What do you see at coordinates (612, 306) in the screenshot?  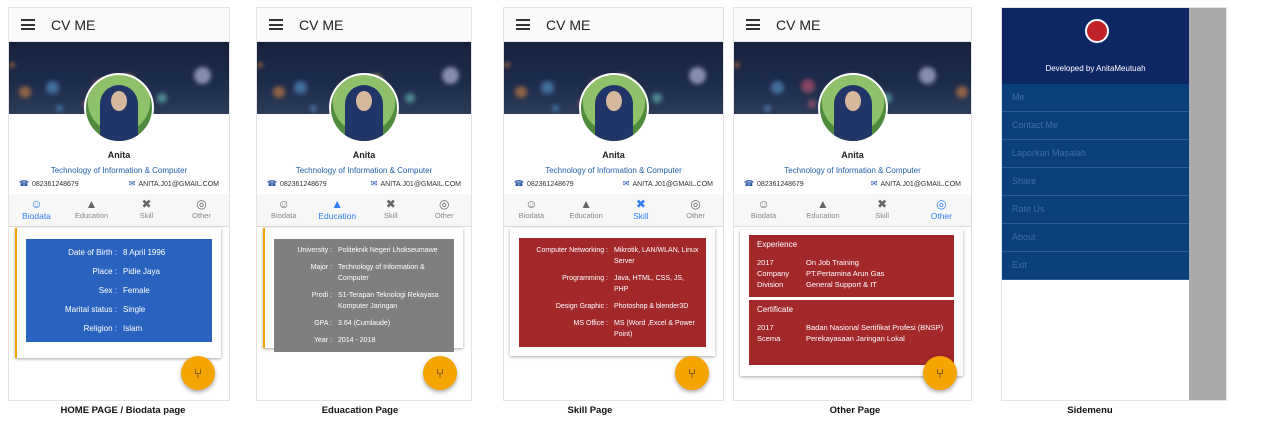 I see `skill-row: Design Graphic : Photoshop & blender3D` at bounding box center [612, 306].